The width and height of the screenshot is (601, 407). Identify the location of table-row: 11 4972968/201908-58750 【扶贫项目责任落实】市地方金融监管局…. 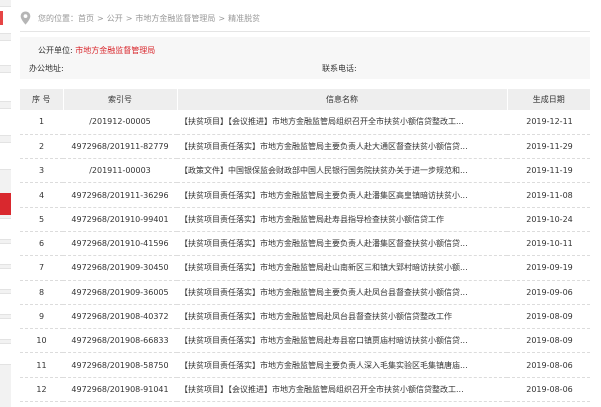
(305, 365).